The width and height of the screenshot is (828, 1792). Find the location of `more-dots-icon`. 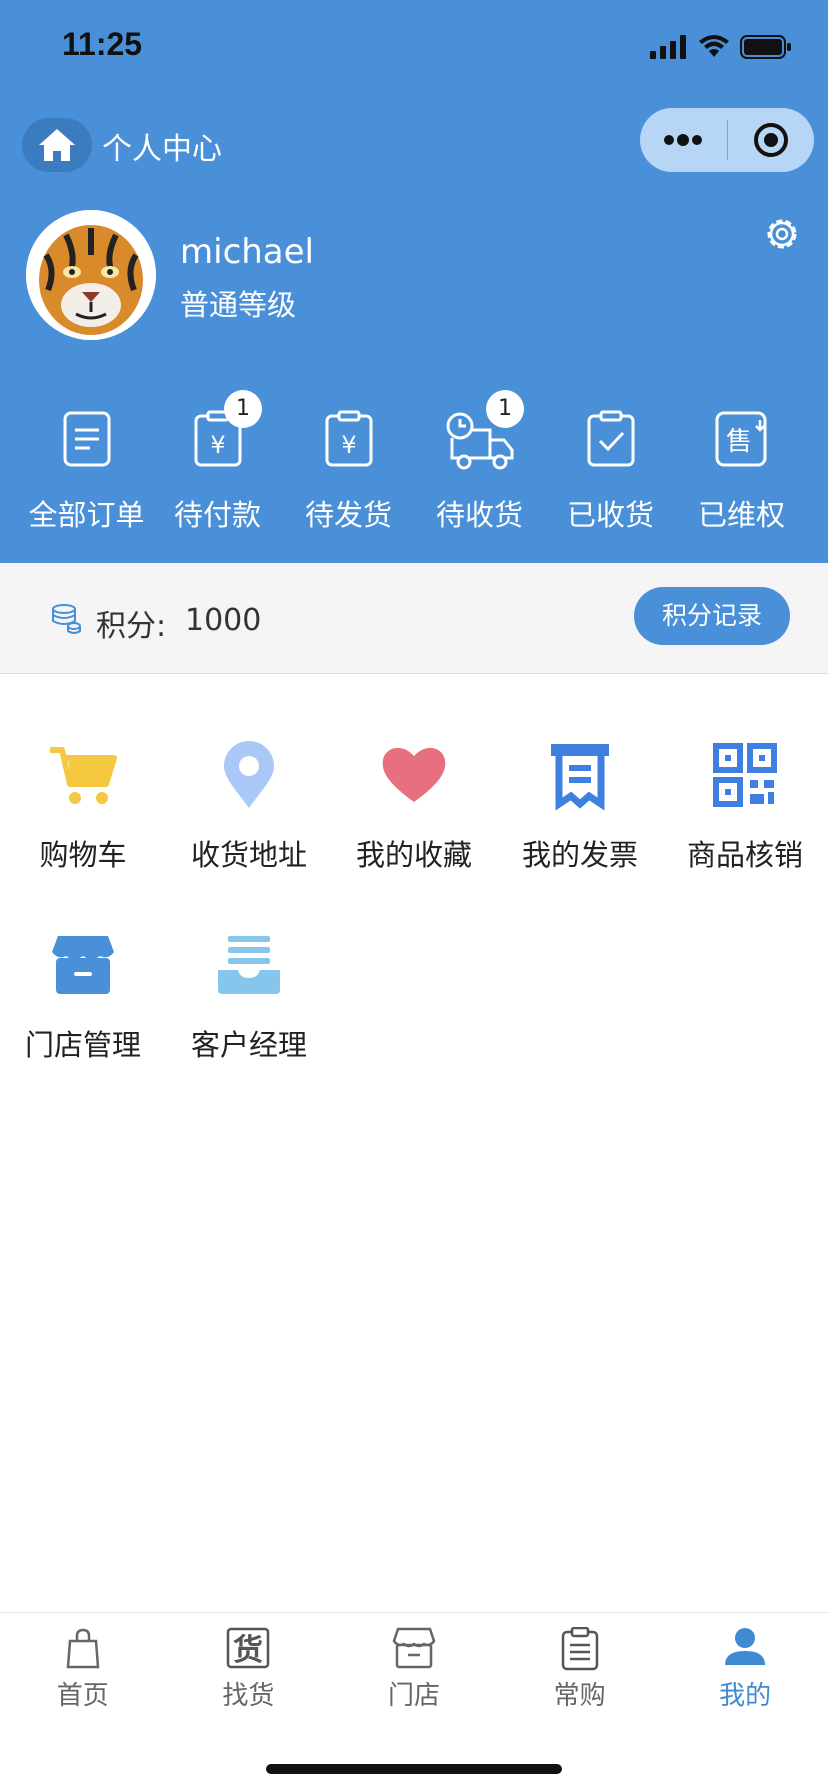

more-dots-icon is located at coordinates (683, 140).